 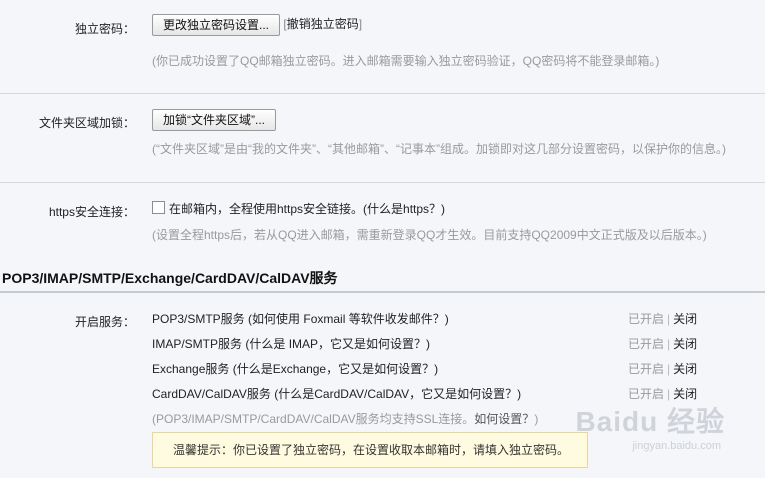 What do you see at coordinates (198, 319) in the screenshot?
I see `service-title: POP3/SMTP服务` at bounding box center [198, 319].